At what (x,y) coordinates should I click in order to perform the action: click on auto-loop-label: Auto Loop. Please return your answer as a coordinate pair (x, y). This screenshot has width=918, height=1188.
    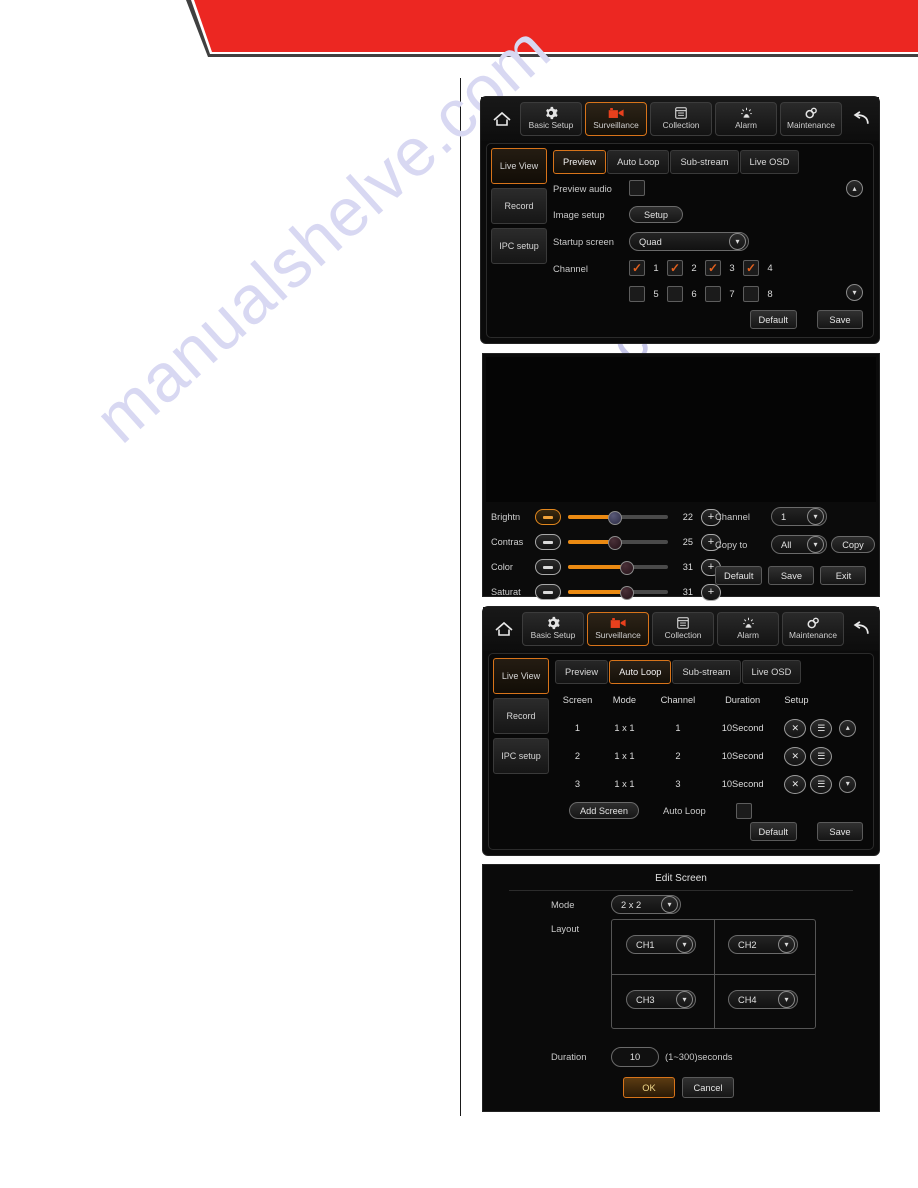
    Looking at the image, I should click on (684, 810).